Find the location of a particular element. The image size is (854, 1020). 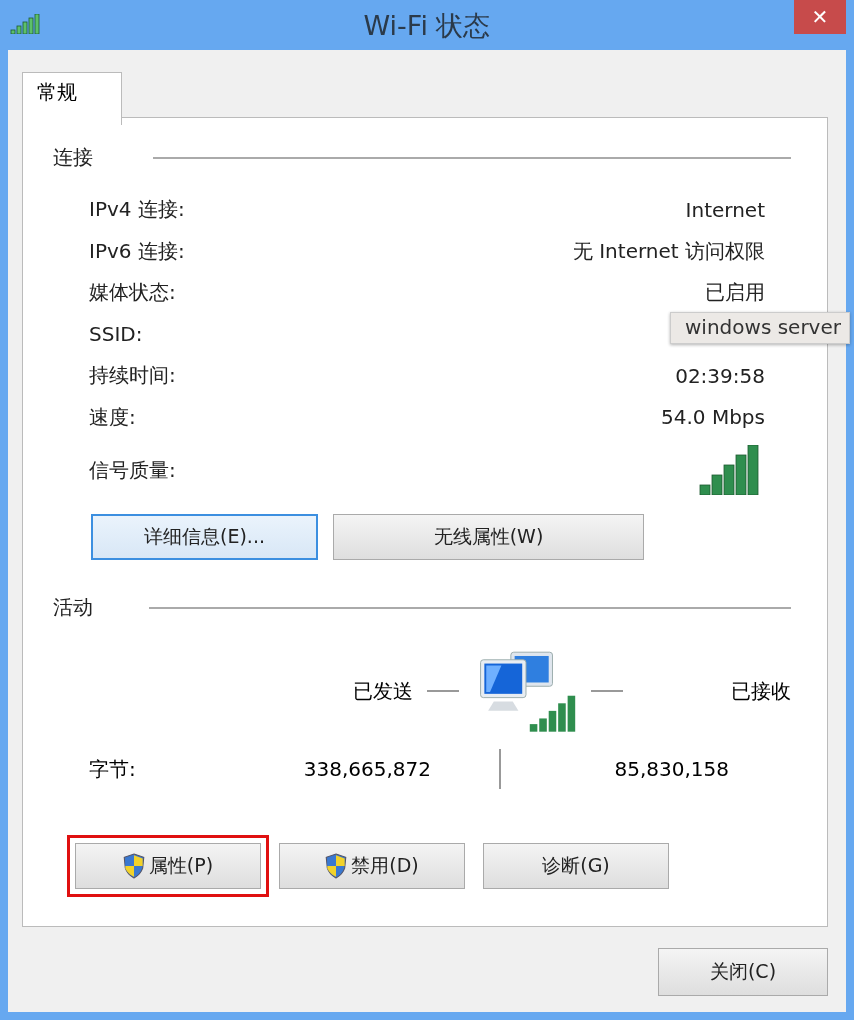

dialog-button: 无线属性(W) is located at coordinates (488, 537).